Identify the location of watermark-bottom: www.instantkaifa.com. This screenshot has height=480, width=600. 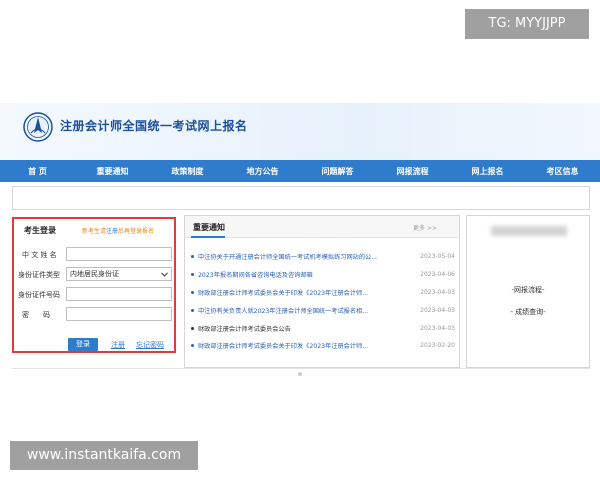
(104, 455).